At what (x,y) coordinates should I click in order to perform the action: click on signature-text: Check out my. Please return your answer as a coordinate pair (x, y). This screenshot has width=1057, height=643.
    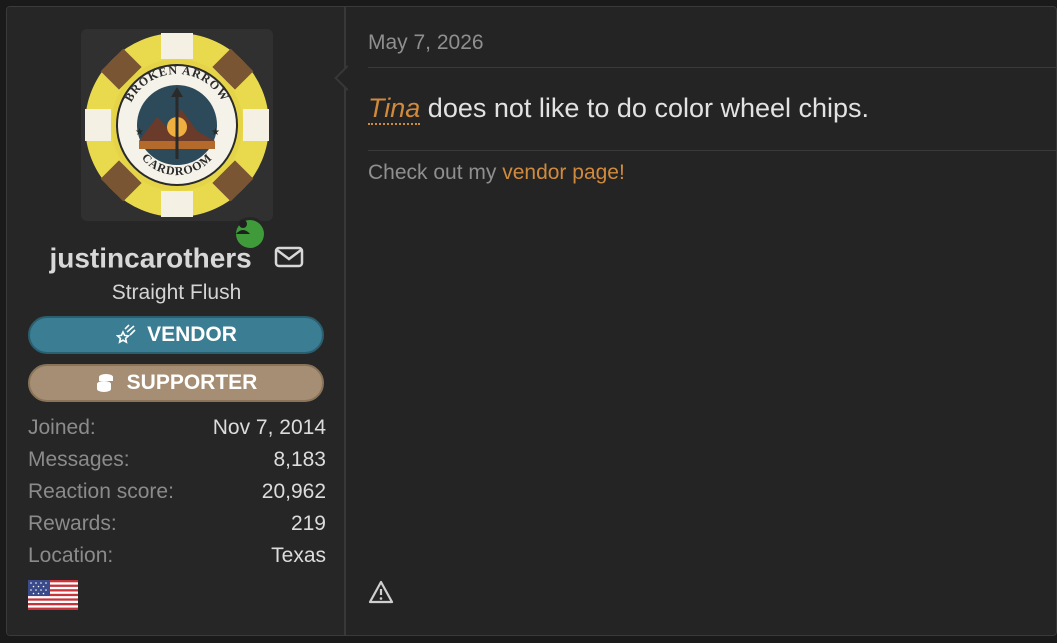
    Looking at the image, I should click on (435, 172).